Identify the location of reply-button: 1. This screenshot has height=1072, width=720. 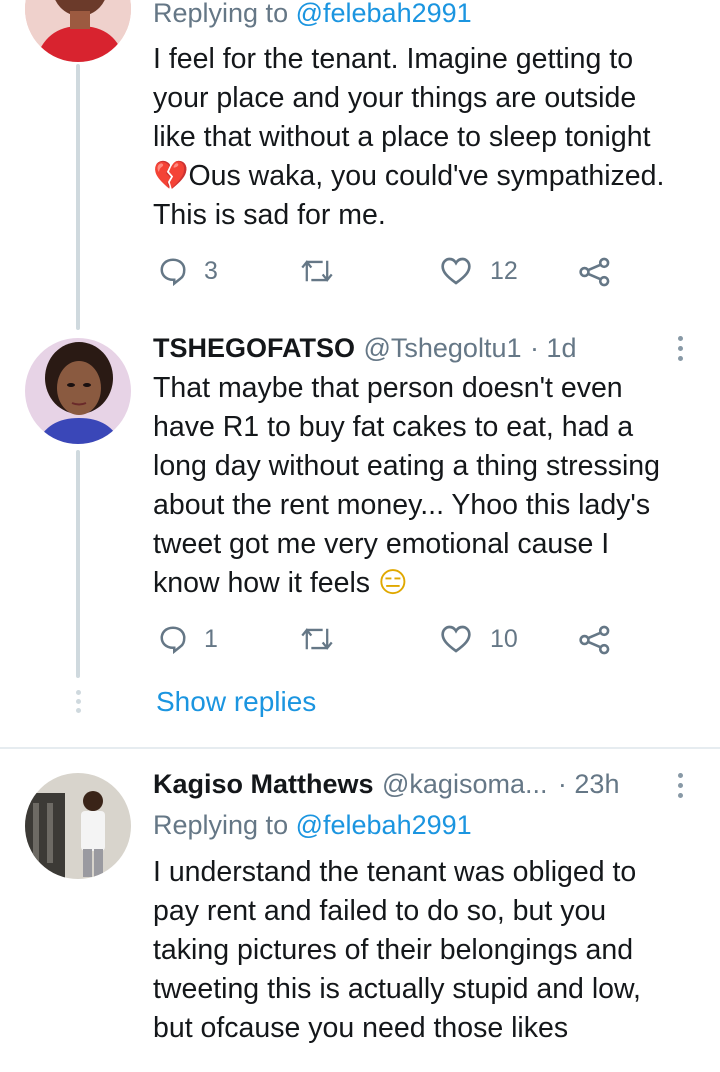
(188, 639).